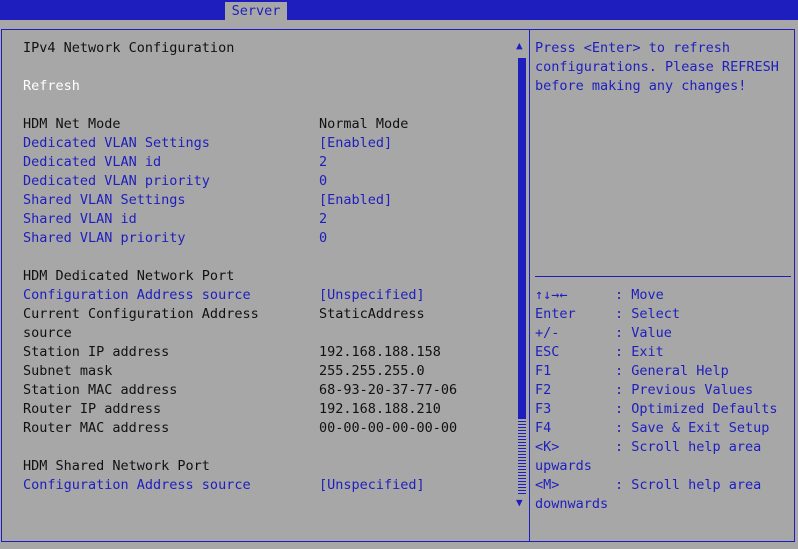 The height and width of the screenshot is (549, 798). What do you see at coordinates (104, 200) in the screenshot?
I see `shared-vlan-settings-label: Shared VLAN Settings` at bounding box center [104, 200].